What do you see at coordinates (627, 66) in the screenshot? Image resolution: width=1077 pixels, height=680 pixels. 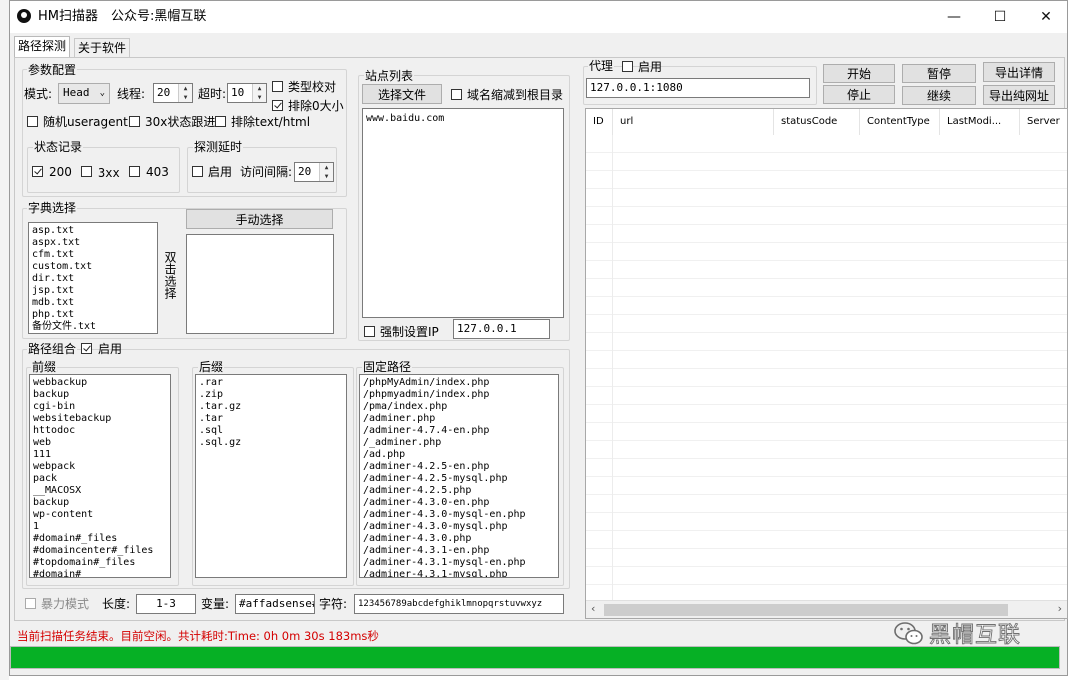 I see `proxy-enable-checkbox` at bounding box center [627, 66].